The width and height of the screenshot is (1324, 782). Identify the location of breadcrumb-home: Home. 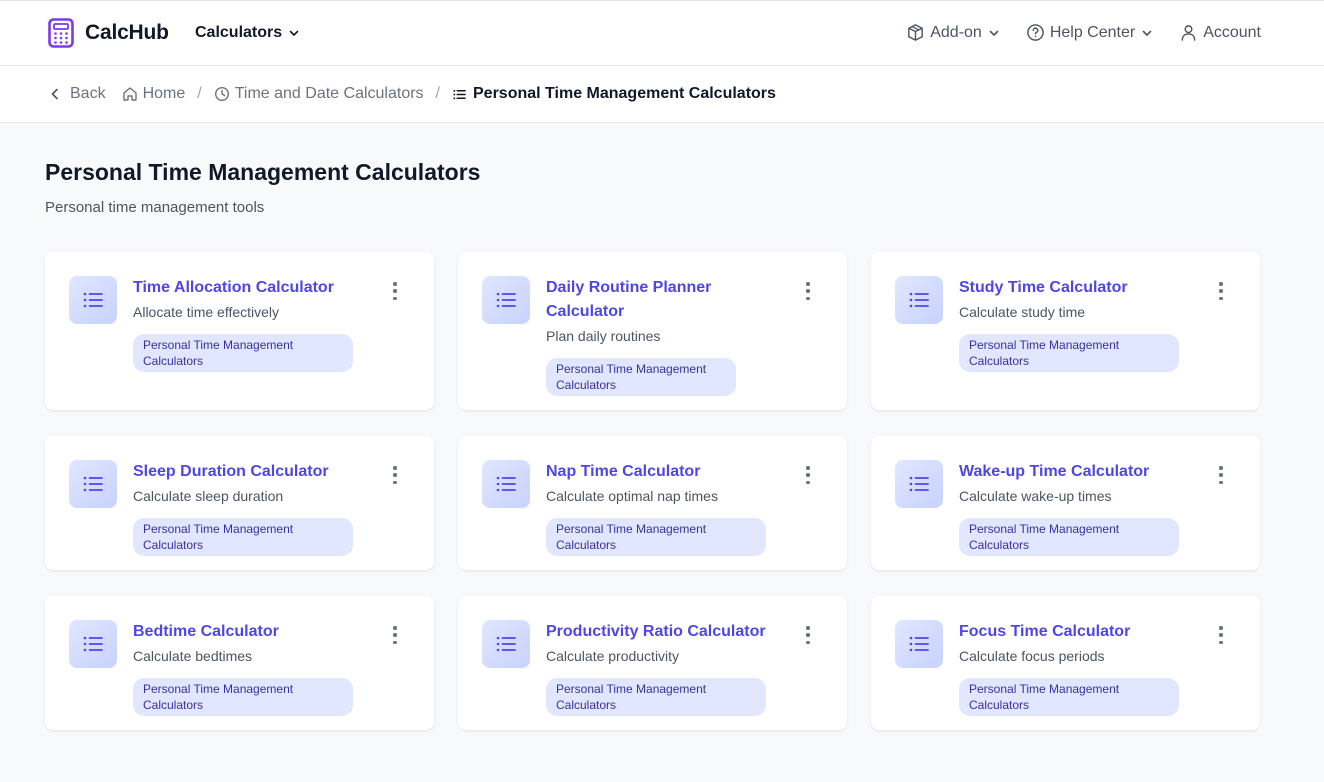
(154, 94).